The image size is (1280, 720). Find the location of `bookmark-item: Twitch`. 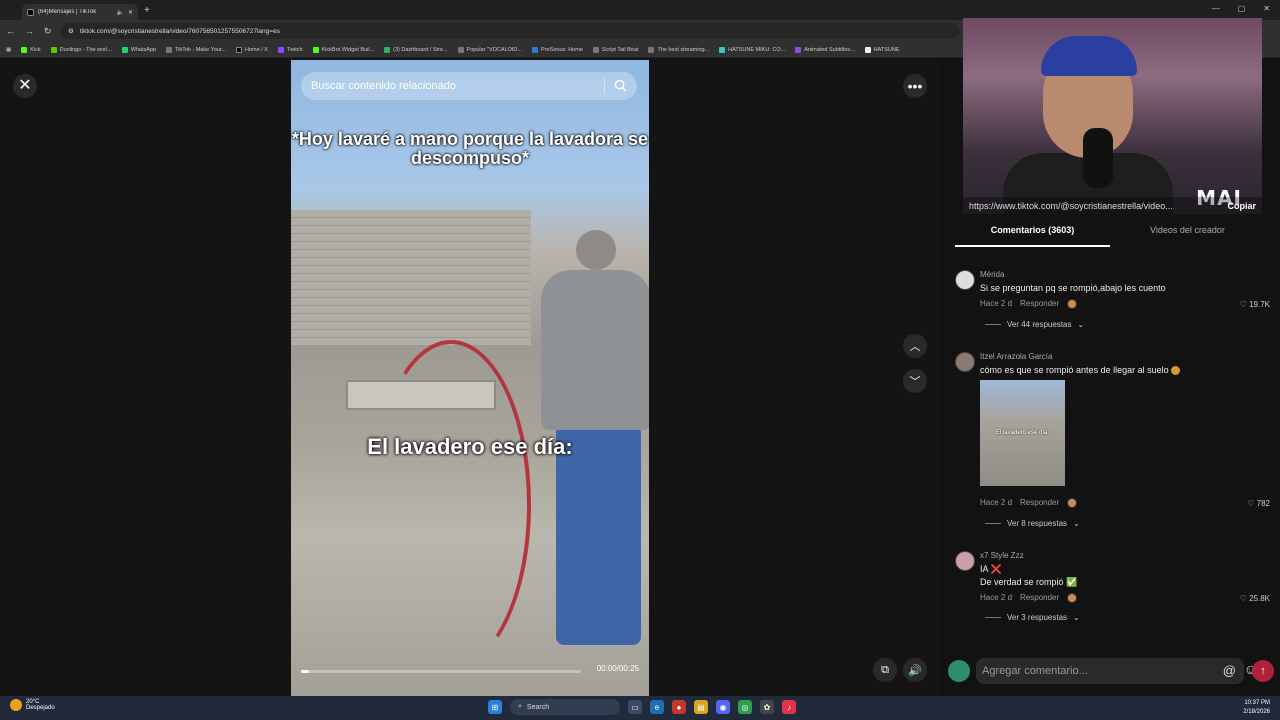

bookmark-item: Twitch is located at coordinates (290, 49).